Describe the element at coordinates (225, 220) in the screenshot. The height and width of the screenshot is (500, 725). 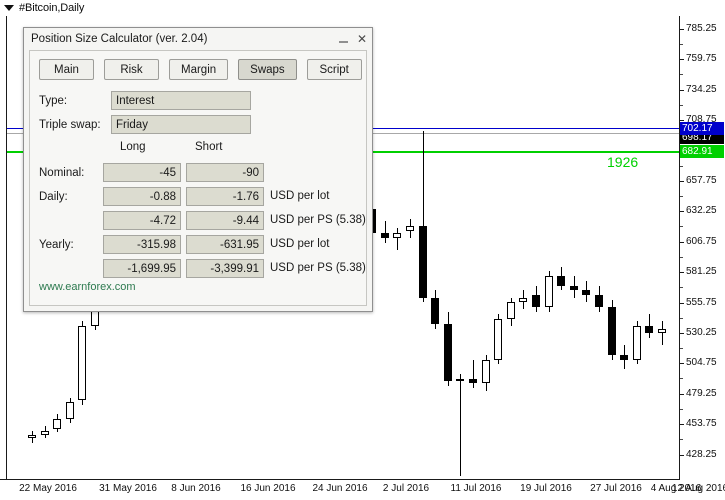
I see `daily-short-ps-field: -9.44` at that location.